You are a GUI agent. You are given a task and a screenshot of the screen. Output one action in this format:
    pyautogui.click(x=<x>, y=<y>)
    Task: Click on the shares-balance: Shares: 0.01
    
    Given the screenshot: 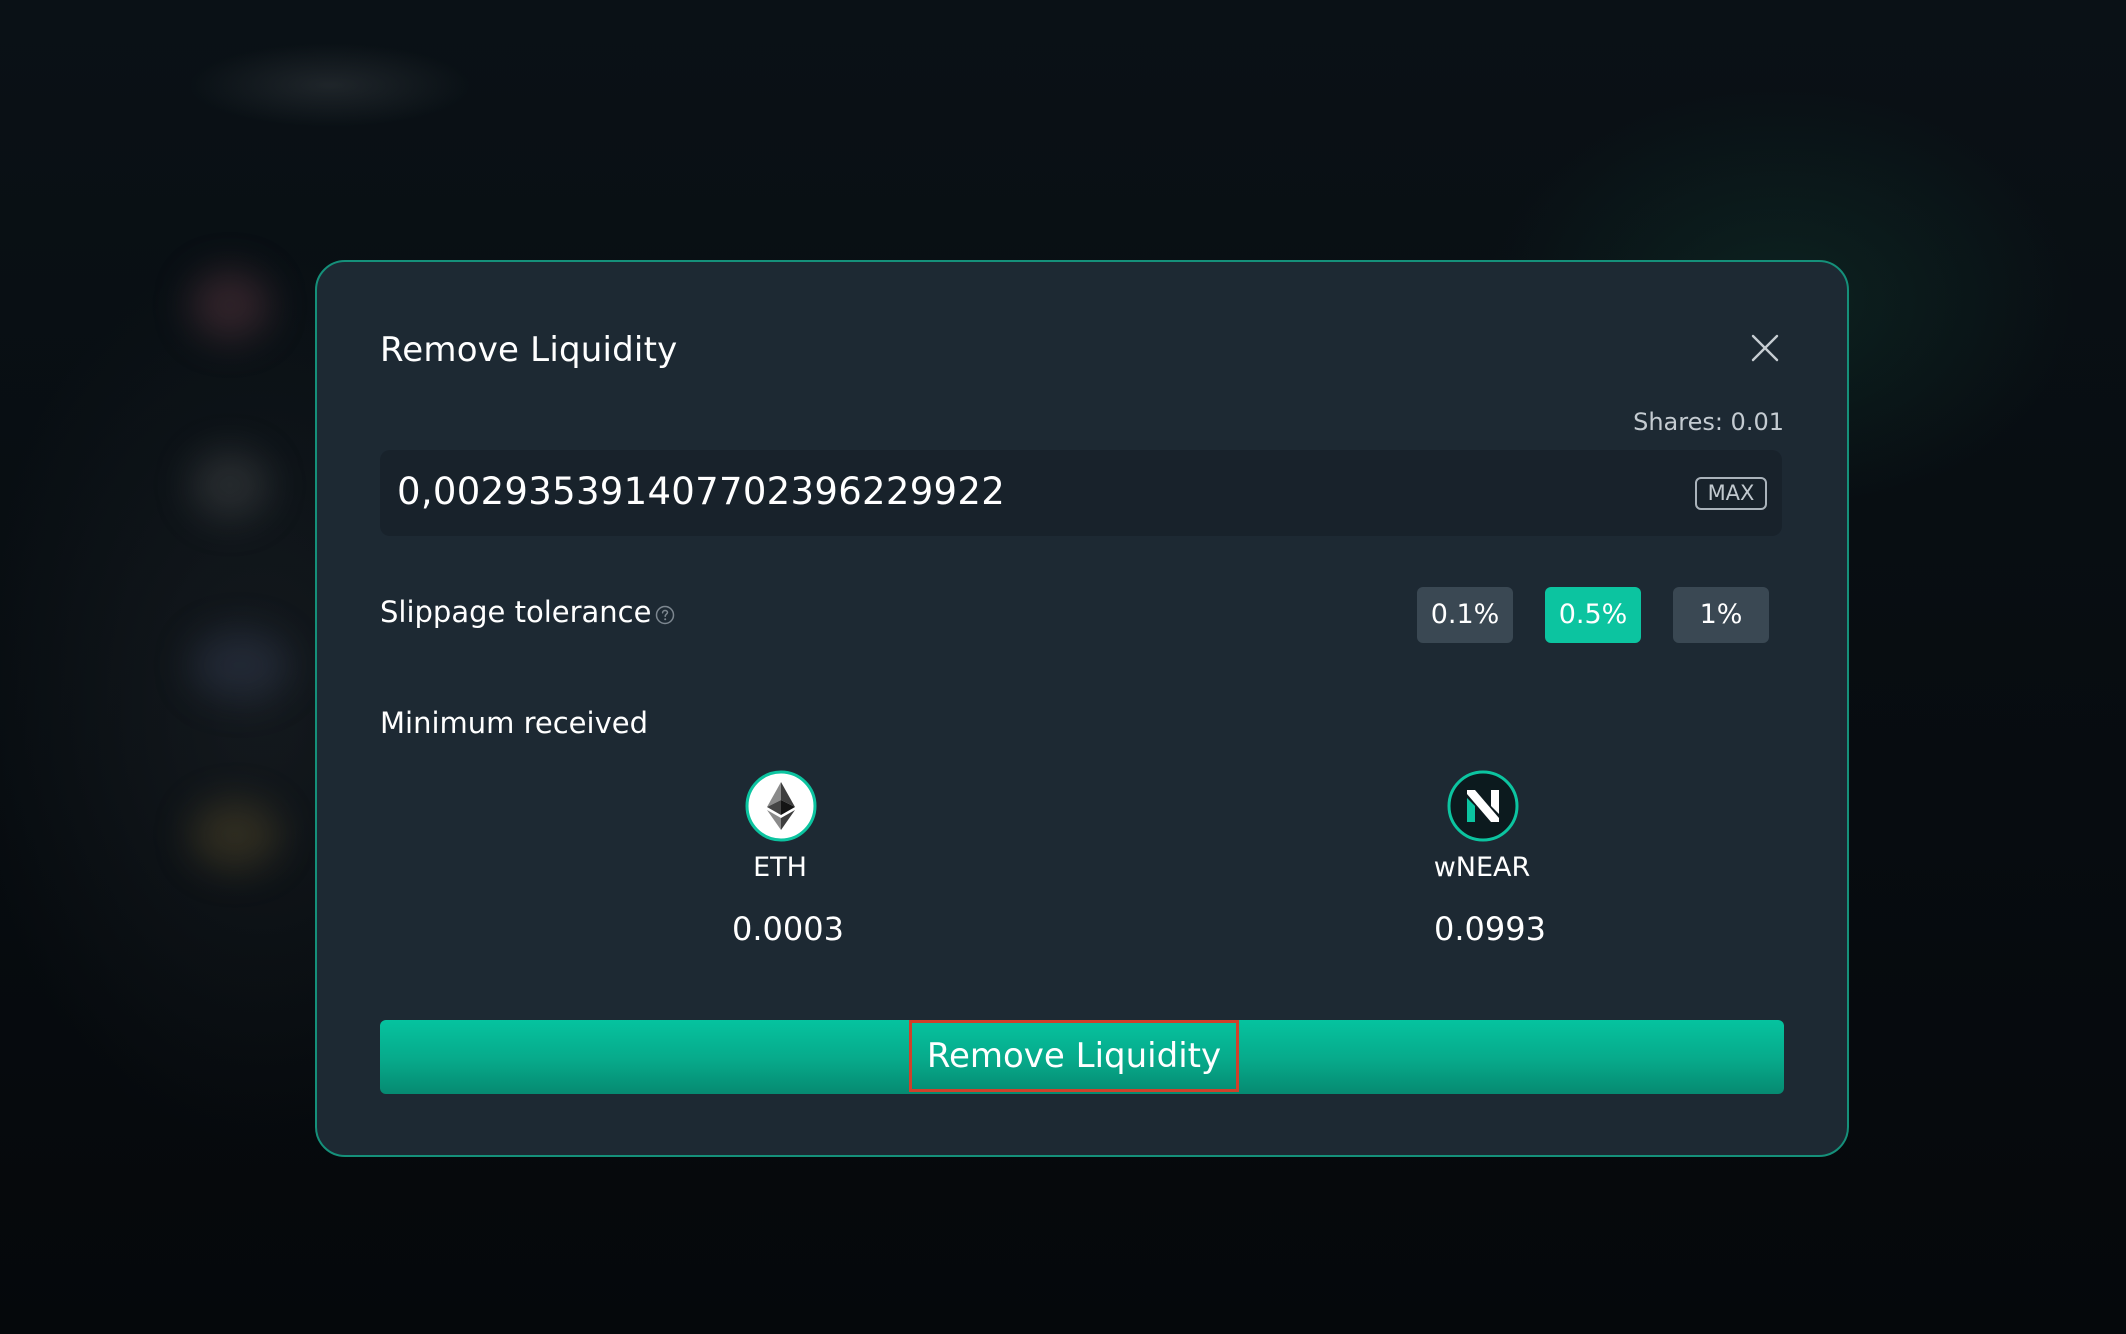 What is the action you would take?
    pyautogui.click(x=1708, y=422)
    